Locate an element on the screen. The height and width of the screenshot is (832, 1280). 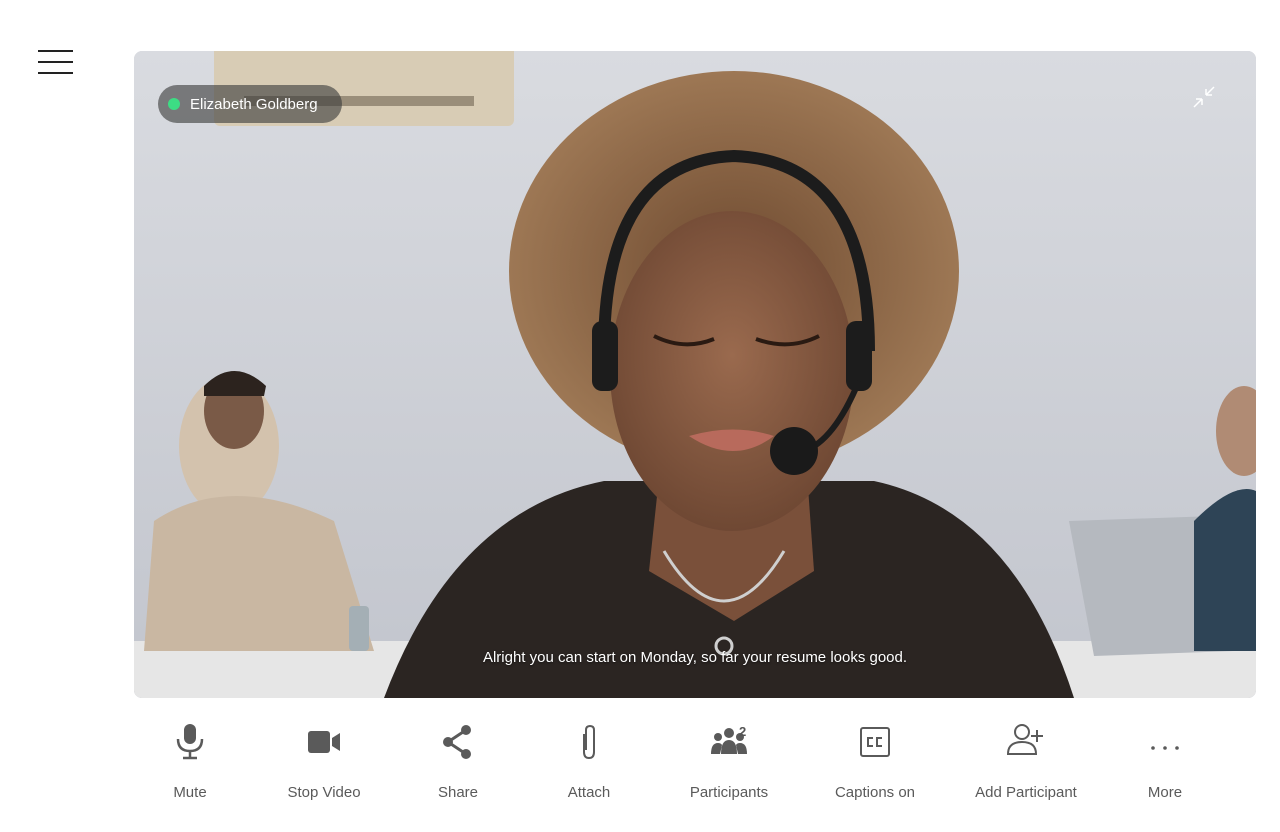
stop-video-button: Stop Video is located at coordinates (324, 760).